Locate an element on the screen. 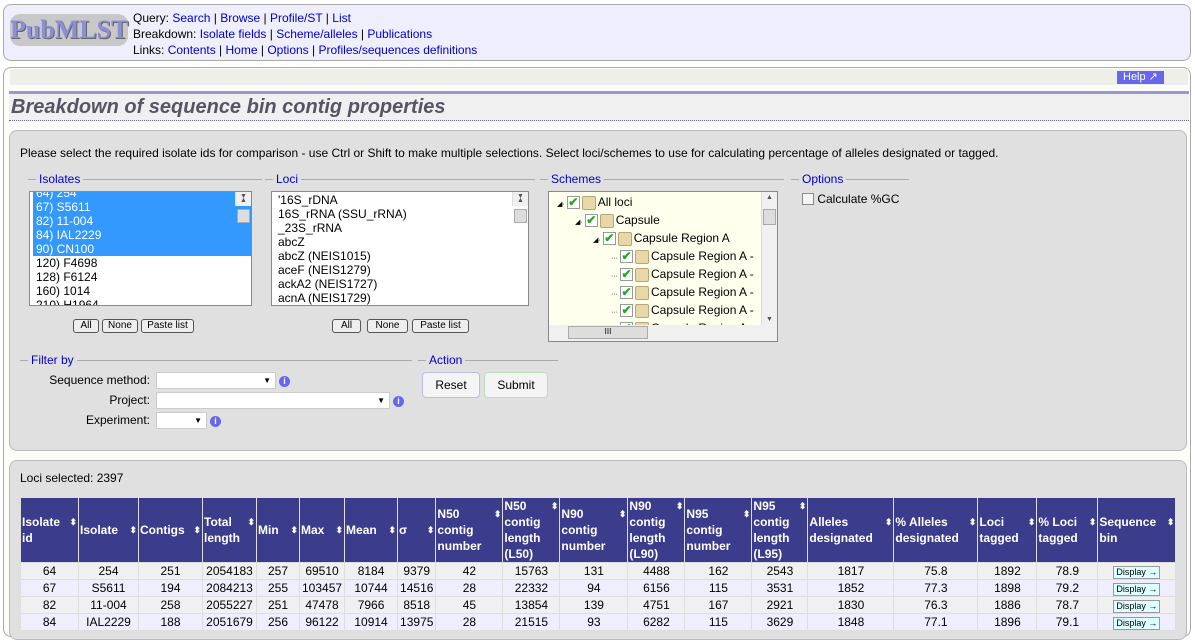 This screenshot has height=640, width=1195. isolates-paste-list-button: Paste list is located at coordinates (167, 326).